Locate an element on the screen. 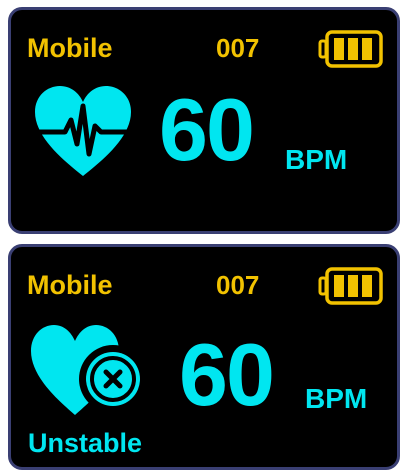  heartbeat-icon is located at coordinates (83, 131).